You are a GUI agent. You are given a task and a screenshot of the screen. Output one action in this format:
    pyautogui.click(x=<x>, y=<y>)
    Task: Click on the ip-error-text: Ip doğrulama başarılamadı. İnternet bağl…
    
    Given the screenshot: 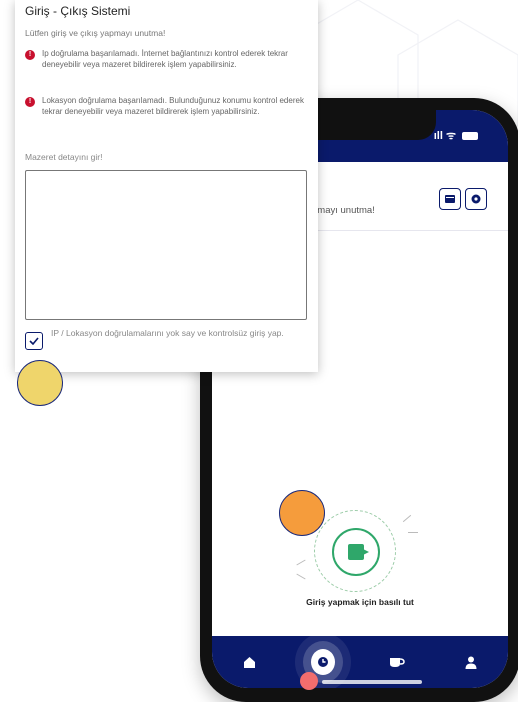 What is the action you would take?
    pyautogui.click(x=165, y=59)
    